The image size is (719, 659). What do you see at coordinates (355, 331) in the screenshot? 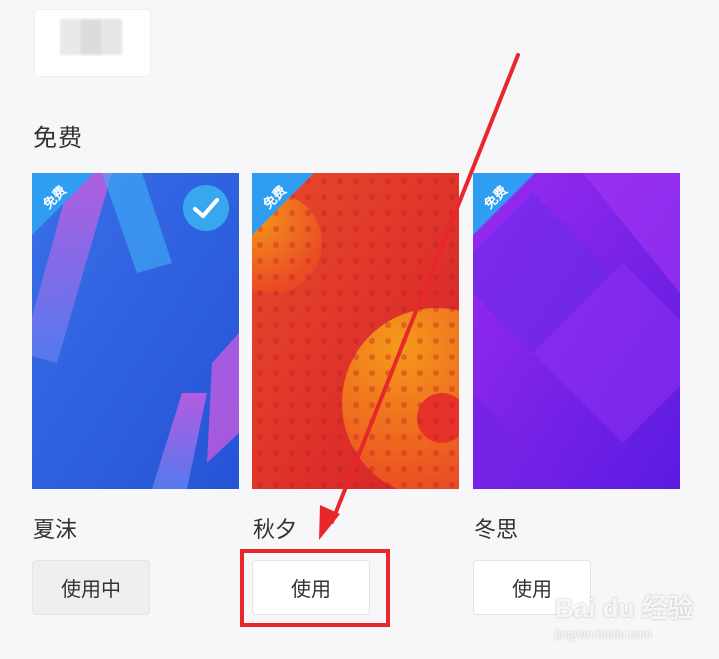
I see `theme-card-autumn: 免费` at bounding box center [355, 331].